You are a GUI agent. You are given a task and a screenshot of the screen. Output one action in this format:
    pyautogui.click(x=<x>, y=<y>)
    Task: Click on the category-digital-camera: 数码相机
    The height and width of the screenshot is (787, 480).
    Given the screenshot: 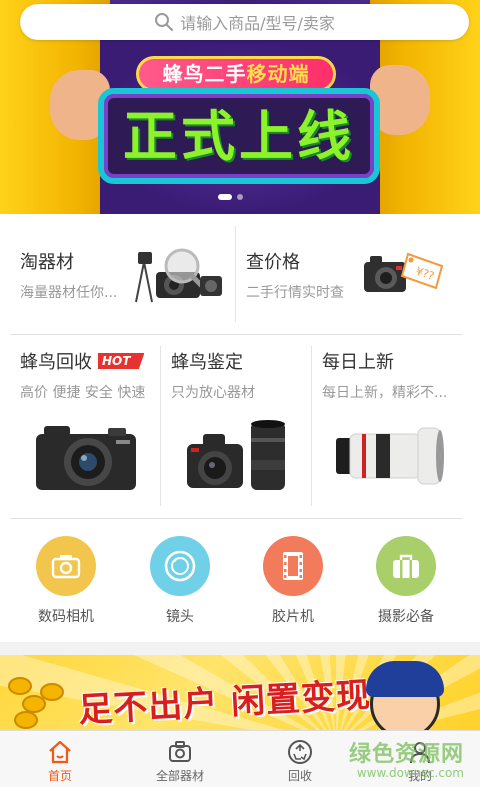 What is the action you would take?
    pyautogui.click(x=66, y=586)
    